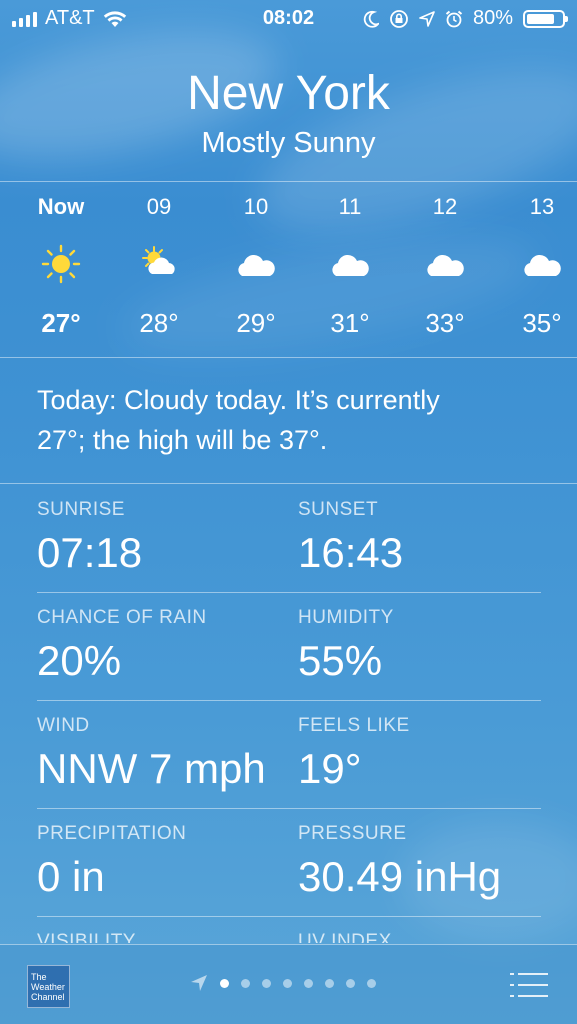 Image resolution: width=577 pixels, height=1024 pixels. Describe the element at coordinates (151, 768) in the screenshot. I see `detail-value: NNW 7 mph` at that location.